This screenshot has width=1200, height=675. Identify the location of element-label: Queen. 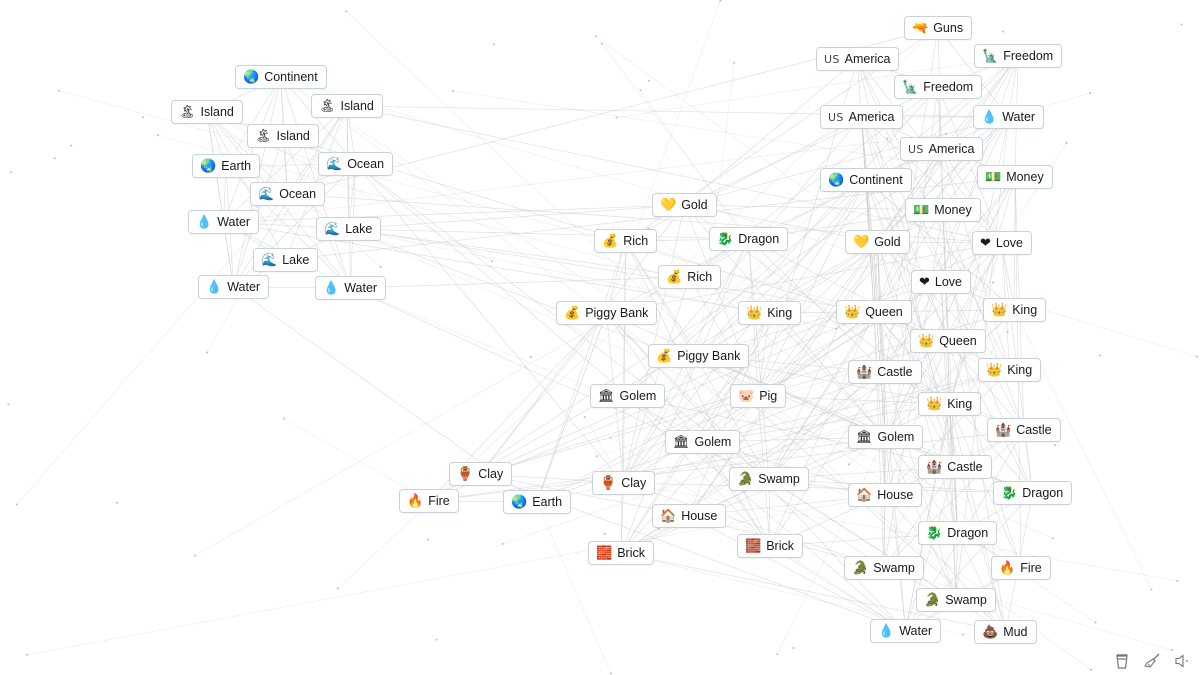
(884, 312).